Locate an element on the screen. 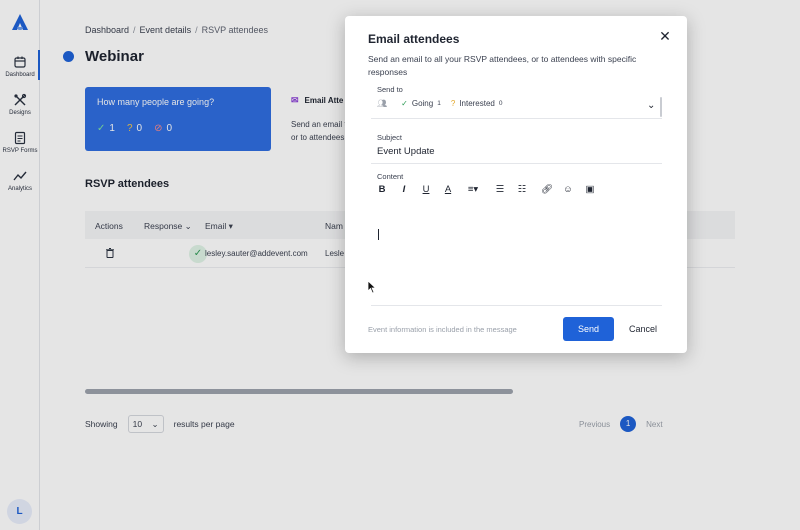 The image size is (800, 530). content-editor is located at coordinates (517, 253).